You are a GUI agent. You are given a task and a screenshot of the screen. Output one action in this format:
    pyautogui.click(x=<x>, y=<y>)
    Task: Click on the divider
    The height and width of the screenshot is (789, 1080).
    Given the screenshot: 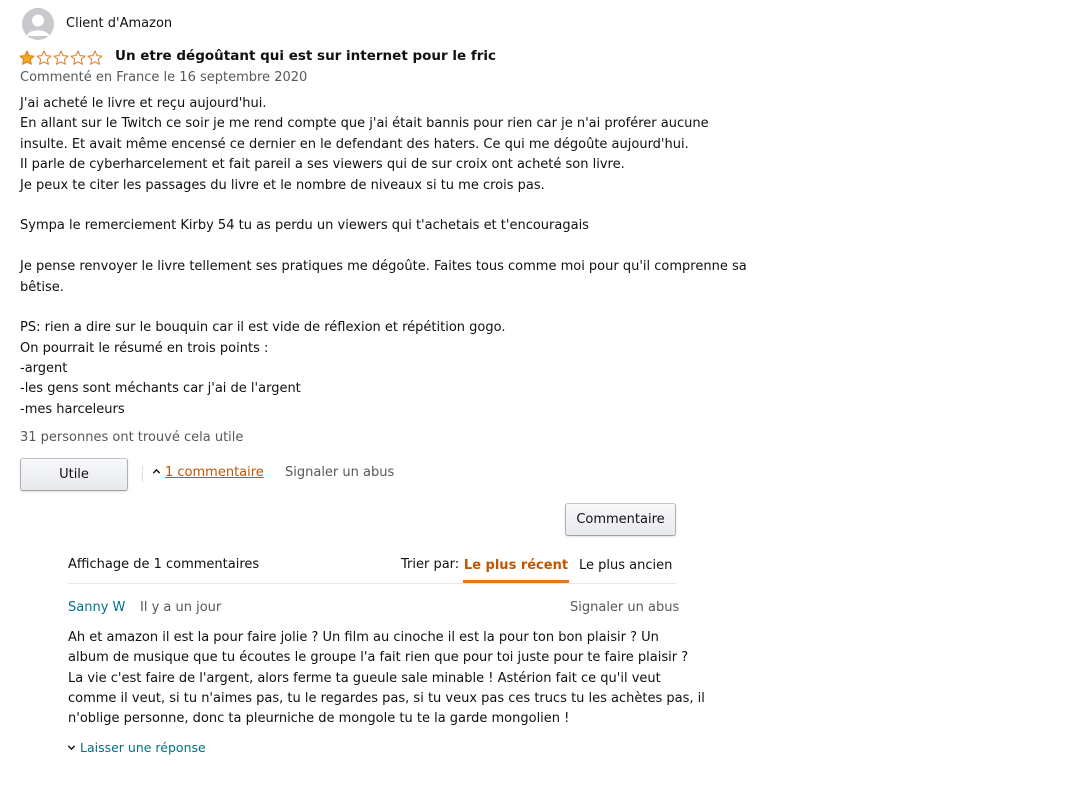 What is the action you would take?
    pyautogui.click(x=142, y=474)
    